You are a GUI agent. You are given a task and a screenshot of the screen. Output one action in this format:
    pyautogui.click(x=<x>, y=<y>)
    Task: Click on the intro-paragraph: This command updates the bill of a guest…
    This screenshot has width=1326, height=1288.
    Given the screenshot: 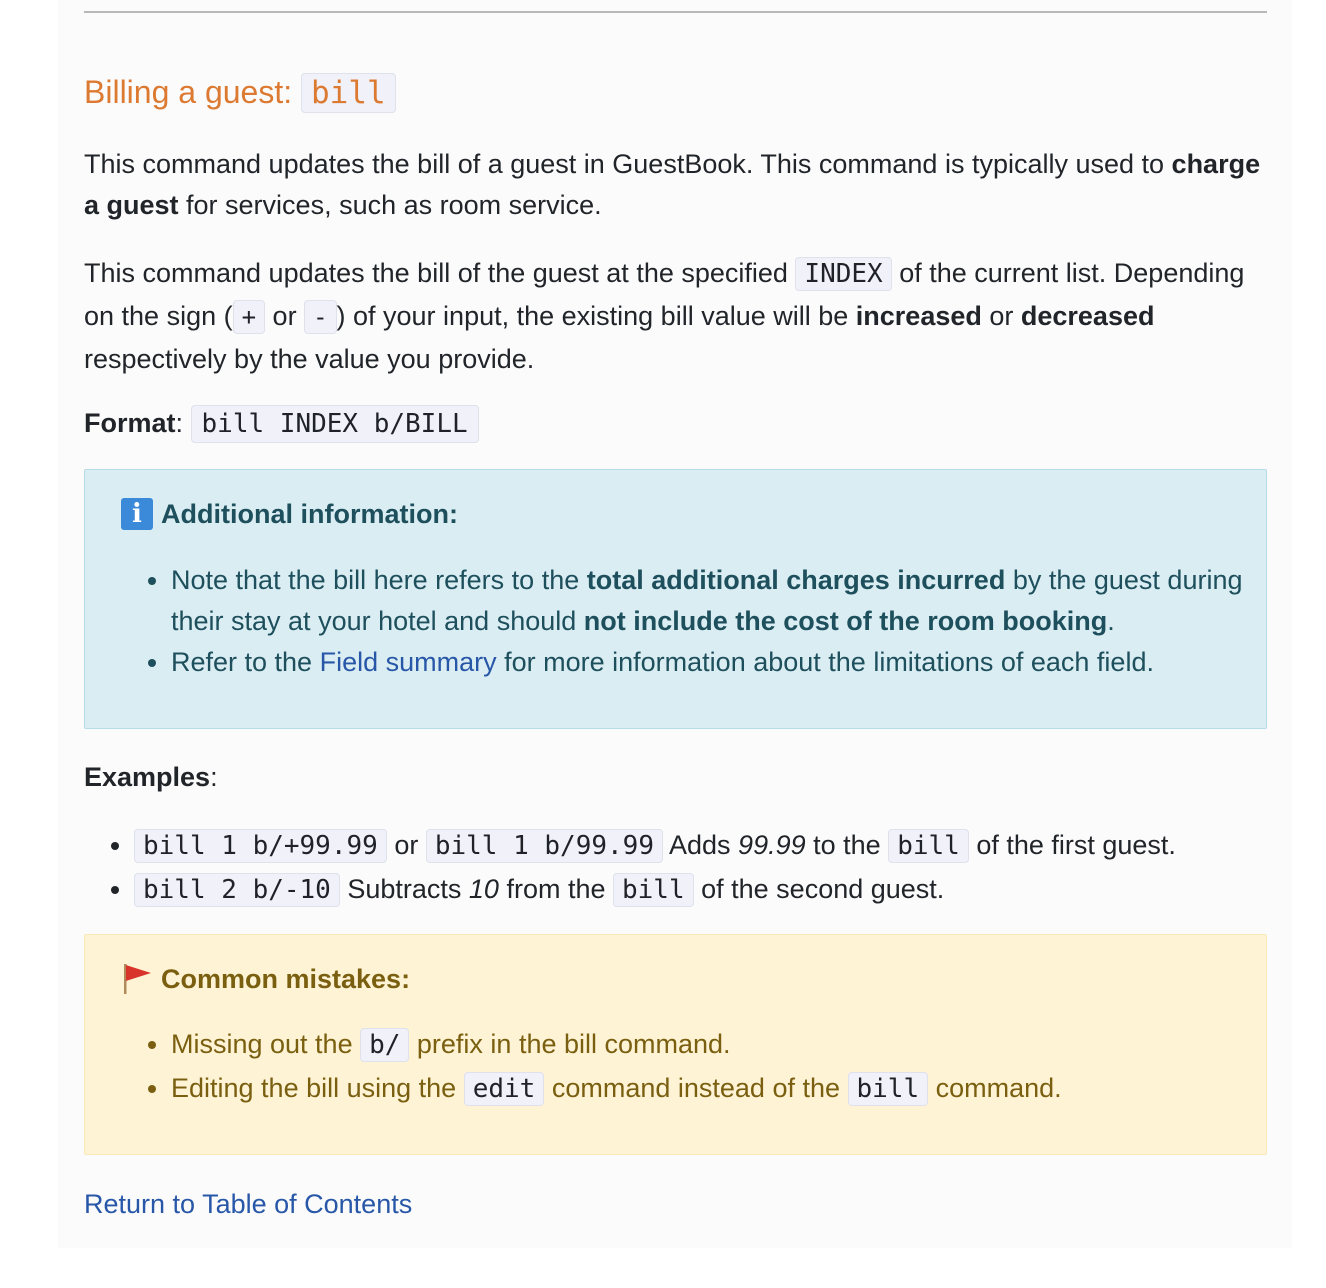 What is the action you would take?
    pyautogui.click(x=675, y=185)
    